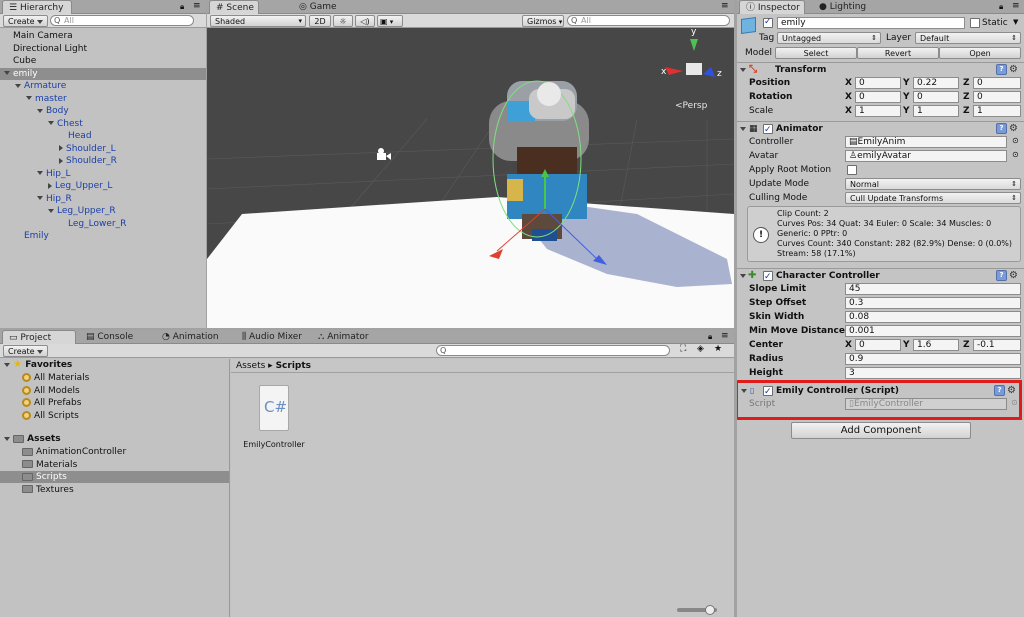  What do you see at coordinates (997, 97) in the screenshot?
I see `rotation-z-field: 0` at bounding box center [997, 97].